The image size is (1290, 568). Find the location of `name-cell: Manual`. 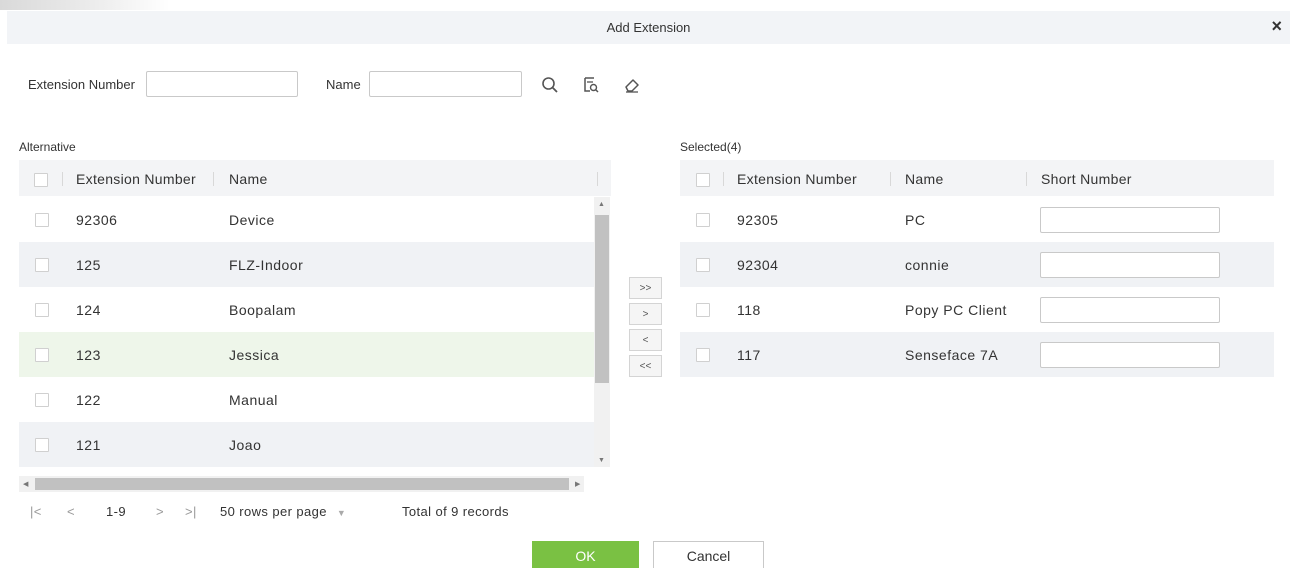

name-cell: Manual is located at coordinates (253, 400).